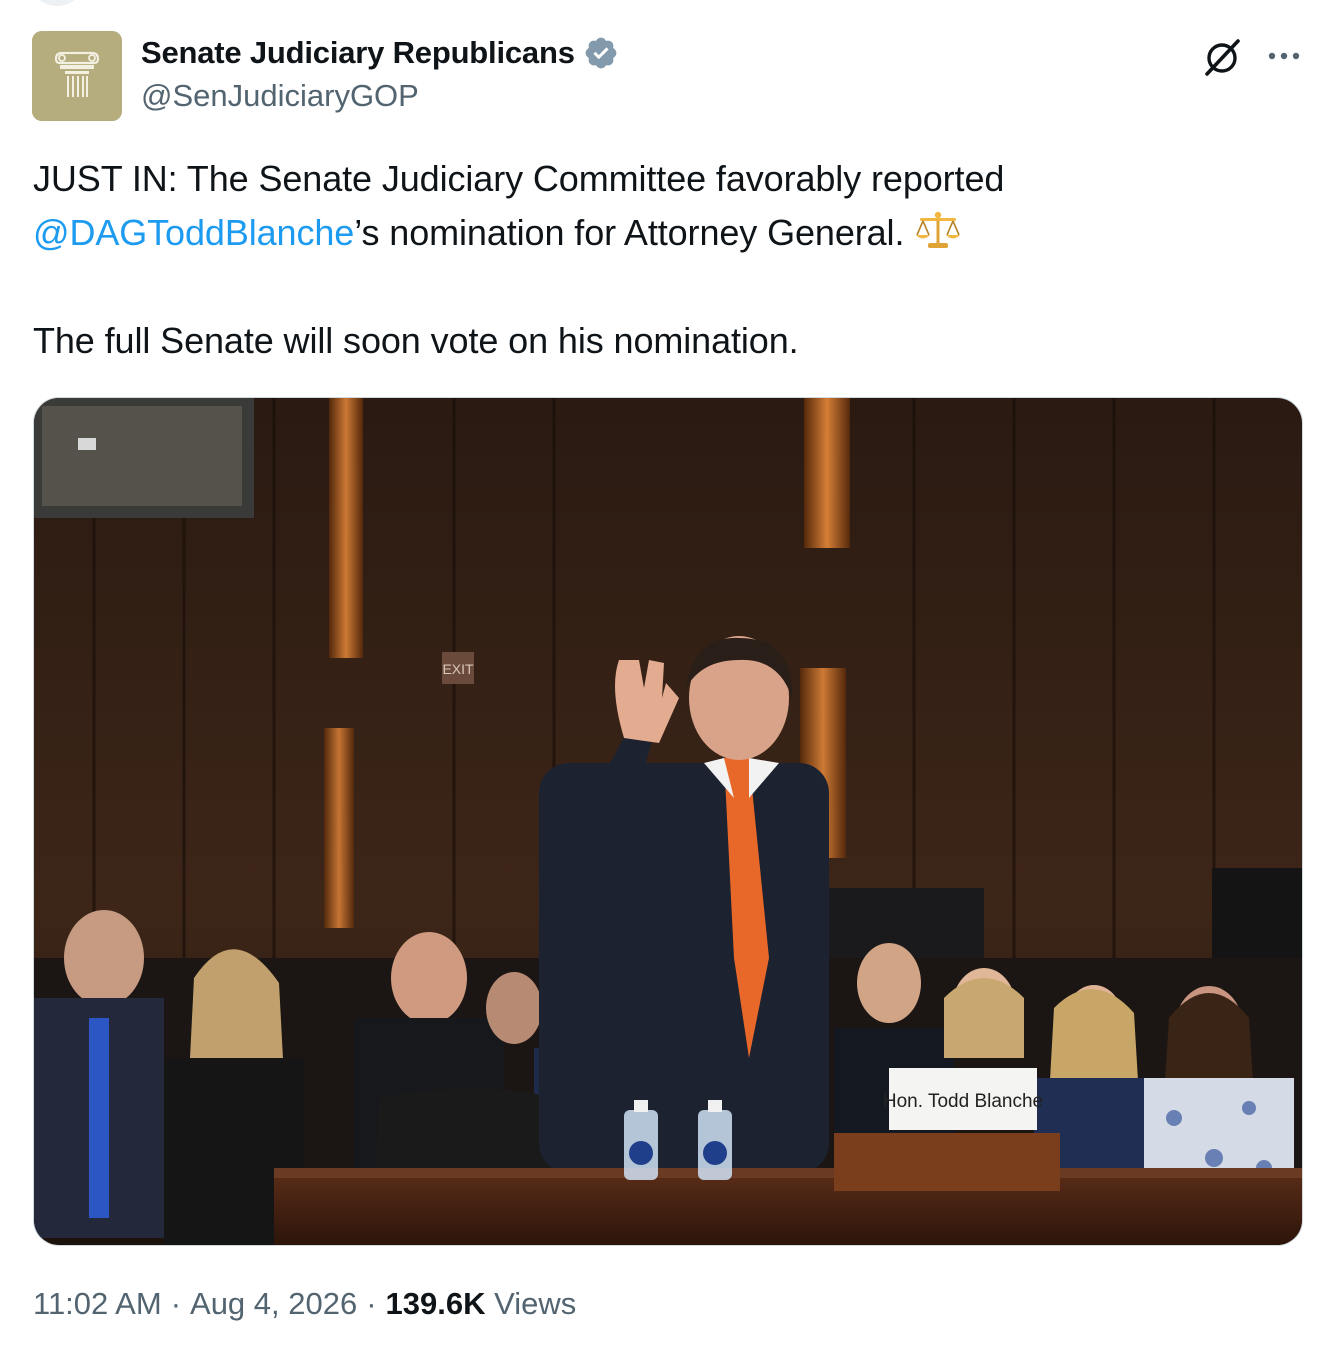  I want to click on more-dots-icon, so click(1284, 56).